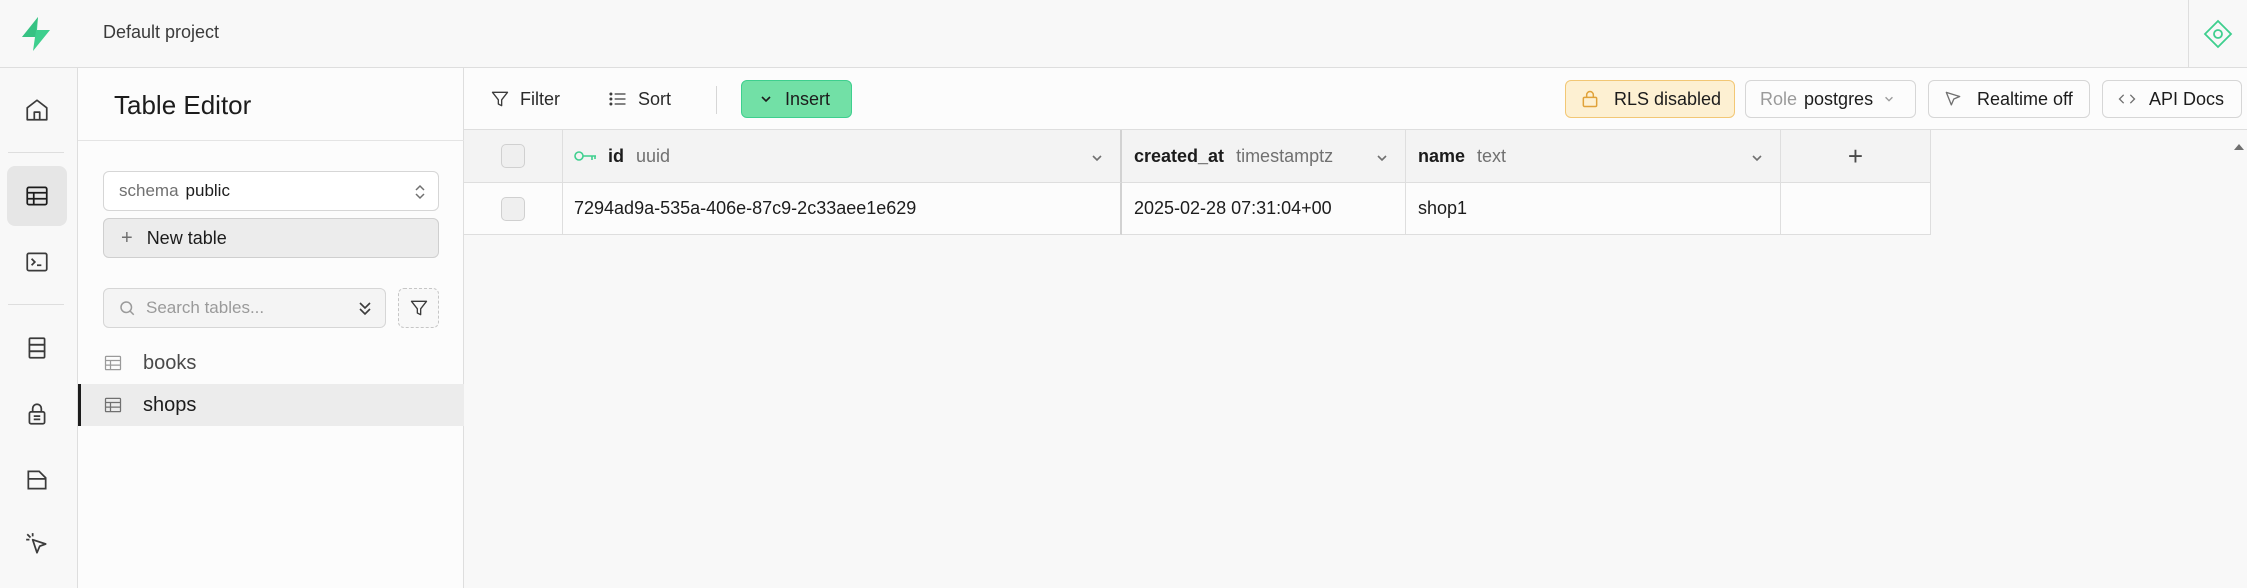 The height and width of the screenshot is (588, 2247). What do you see at coordinates (2127, 99) in the screenshot?
I see `code-icon` at bounding box center [2127, 99].